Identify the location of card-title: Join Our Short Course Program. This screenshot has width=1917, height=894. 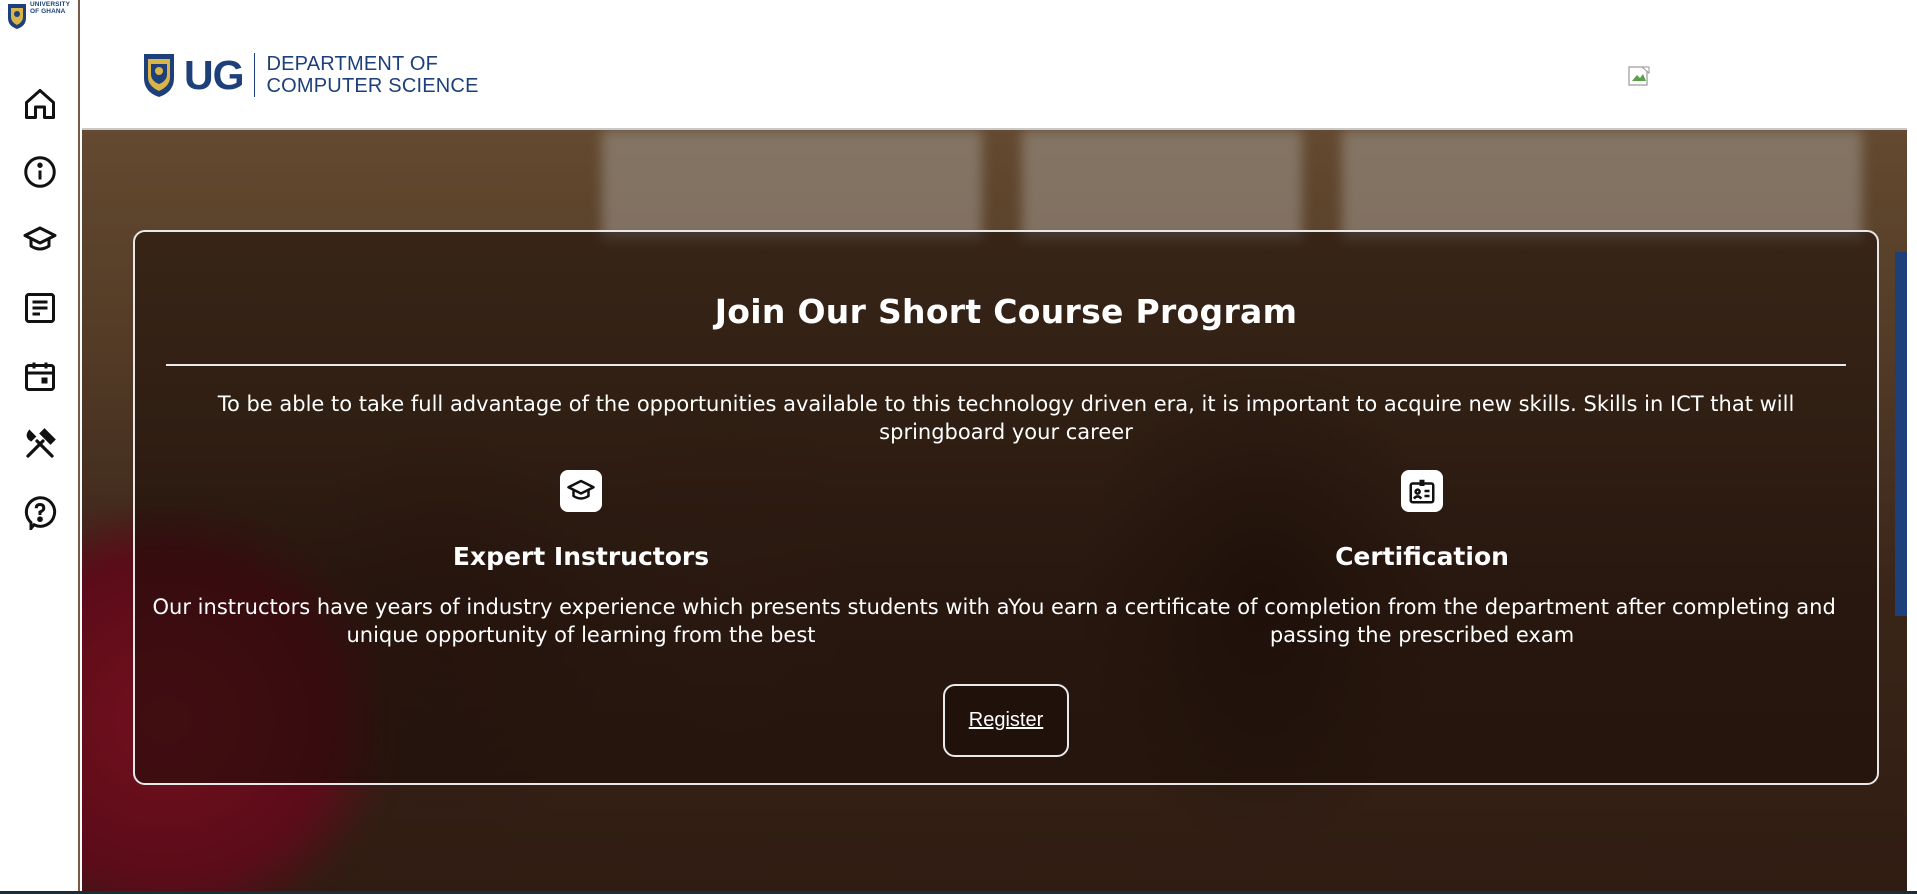
(1006, 311).